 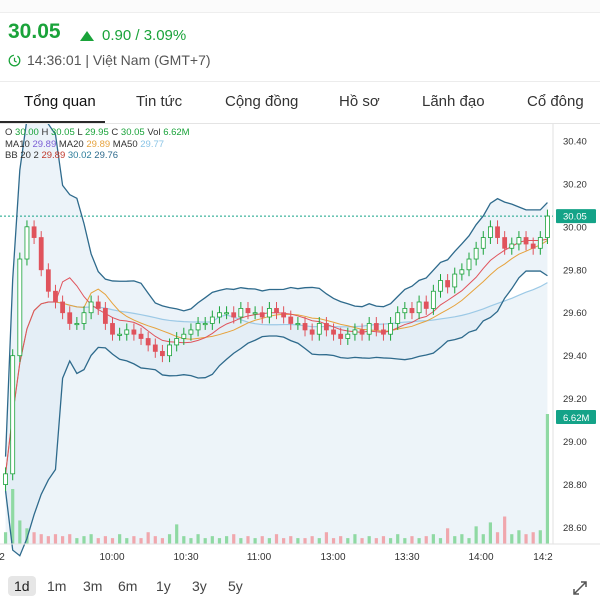 What do you see at coordinates (453, 101) in the screenshot?
I see `tab-lanh-dao: Lãnh đạo` at bounding box center [453, 101].